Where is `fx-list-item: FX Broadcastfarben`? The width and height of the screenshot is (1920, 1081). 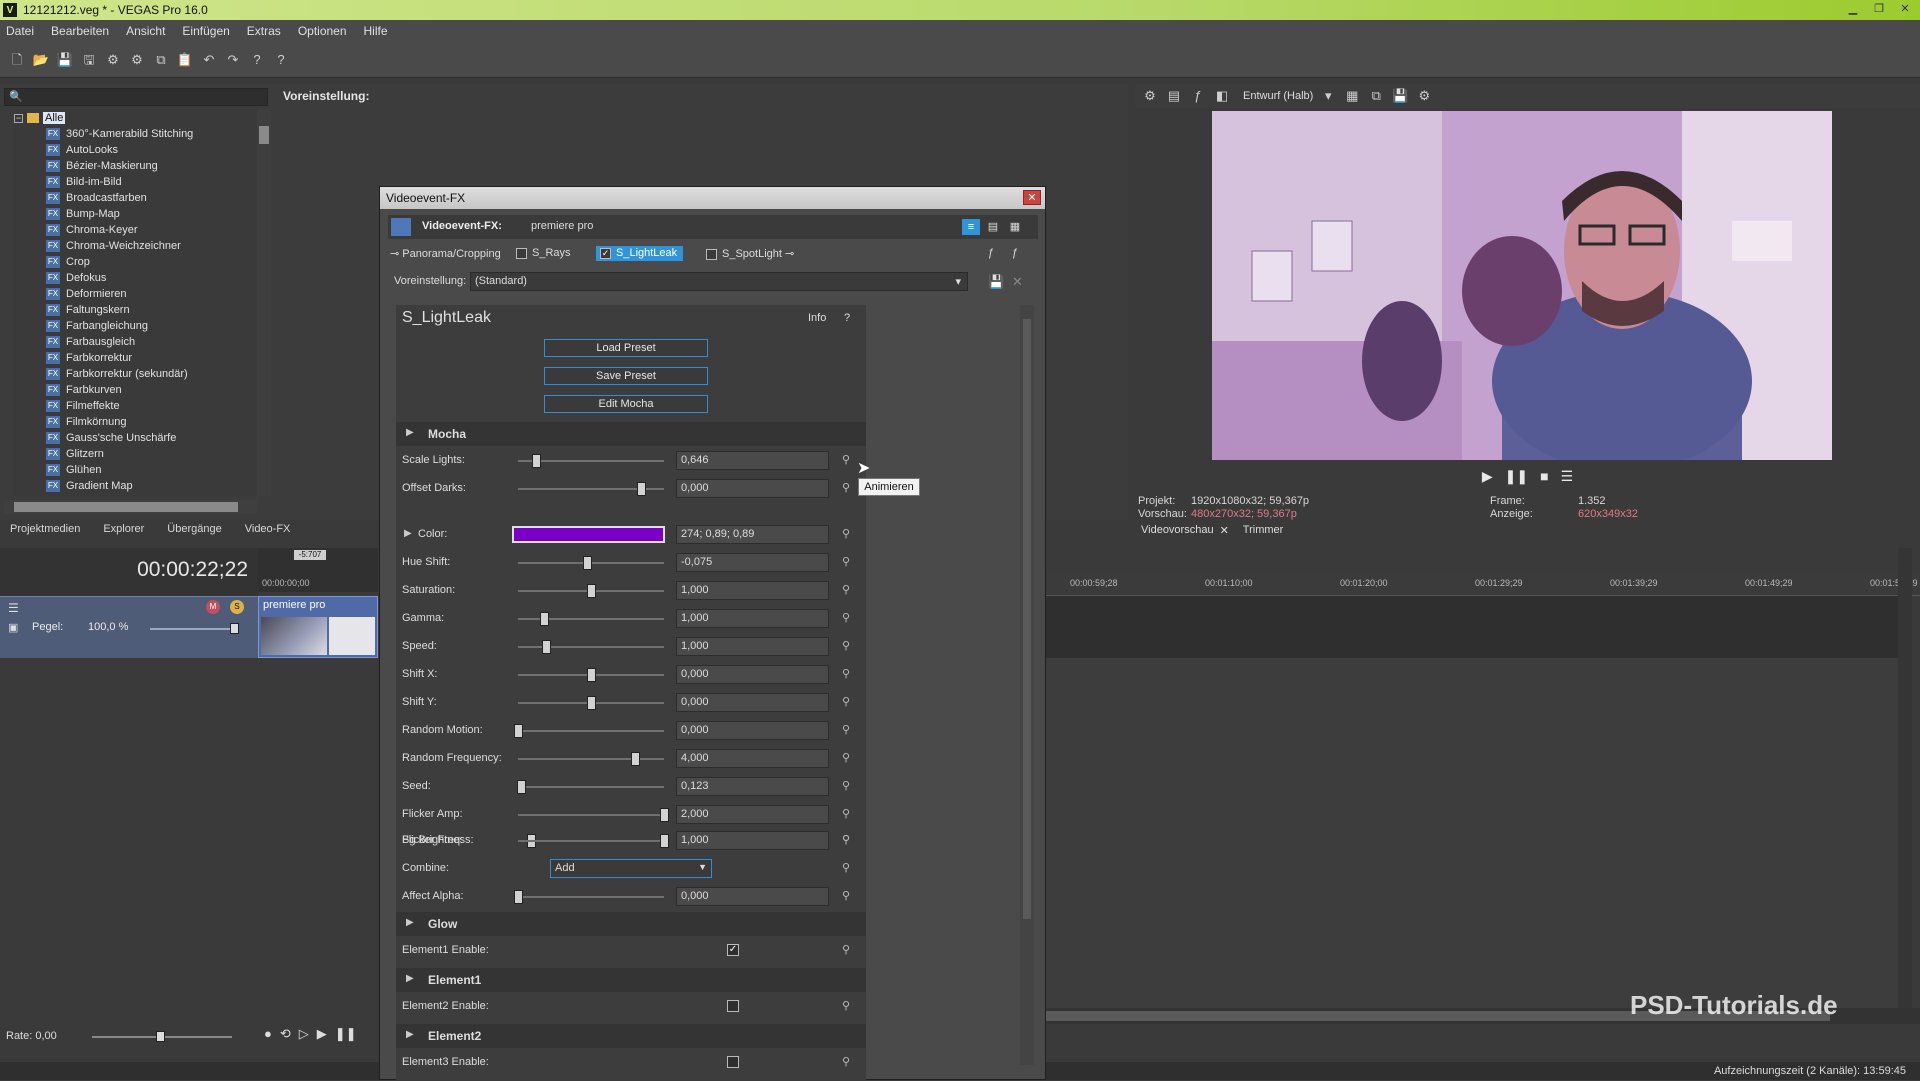
fx-list-item: FX Broadcastfarben is located at coordinates (135, 198).